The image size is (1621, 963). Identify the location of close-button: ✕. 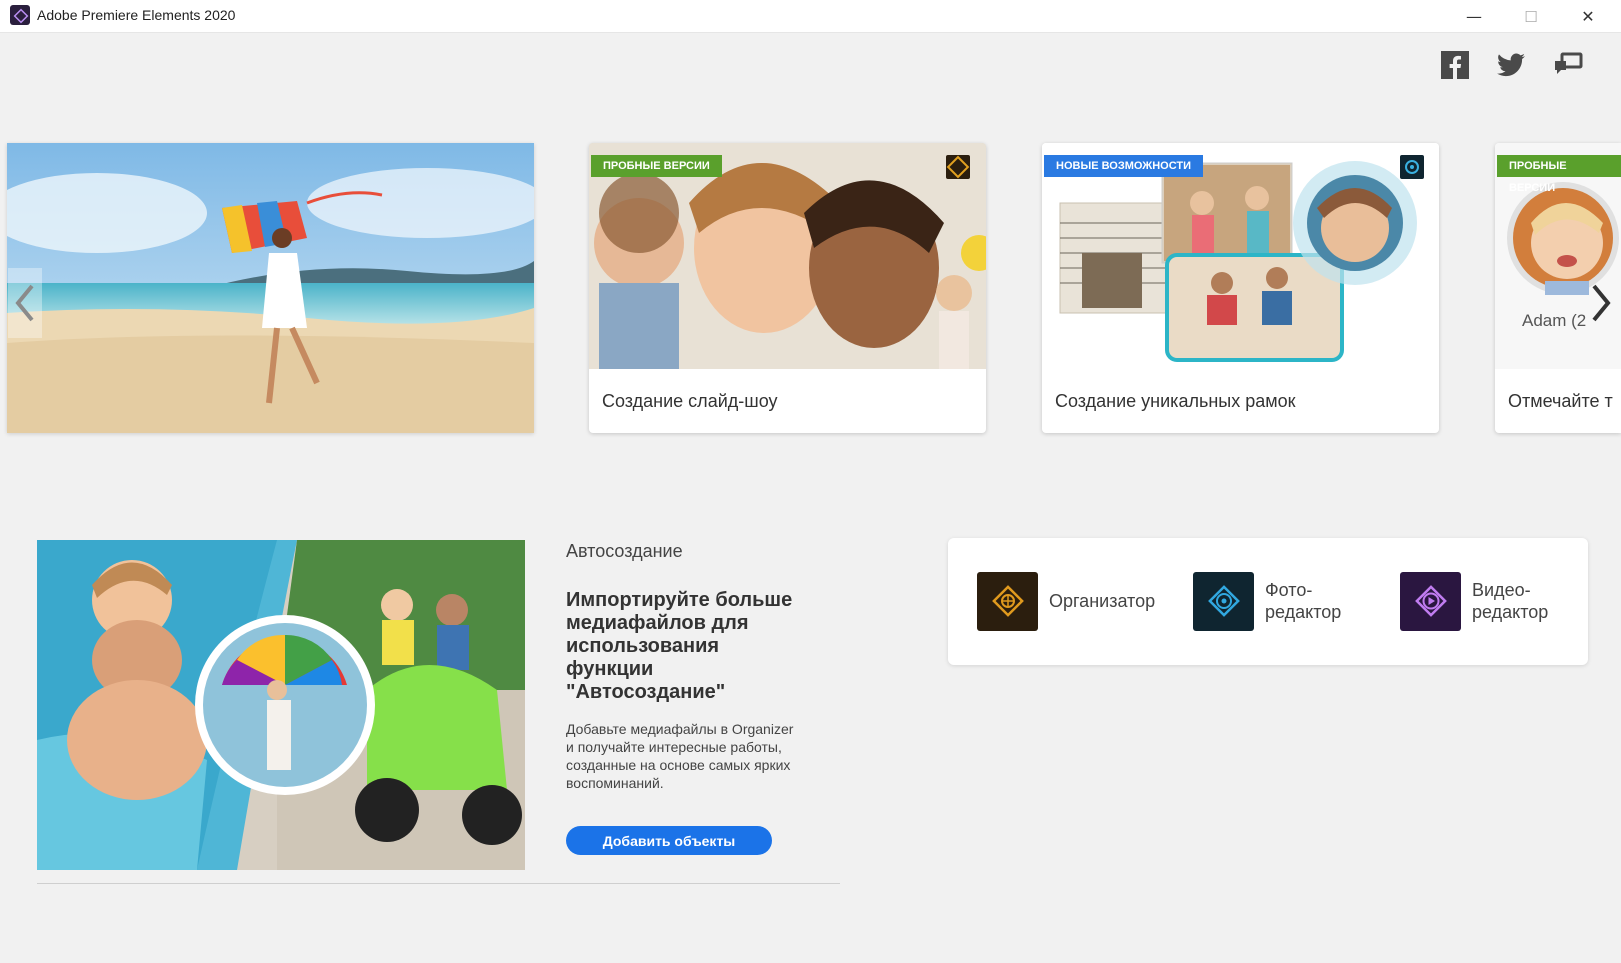
(1588, 16).